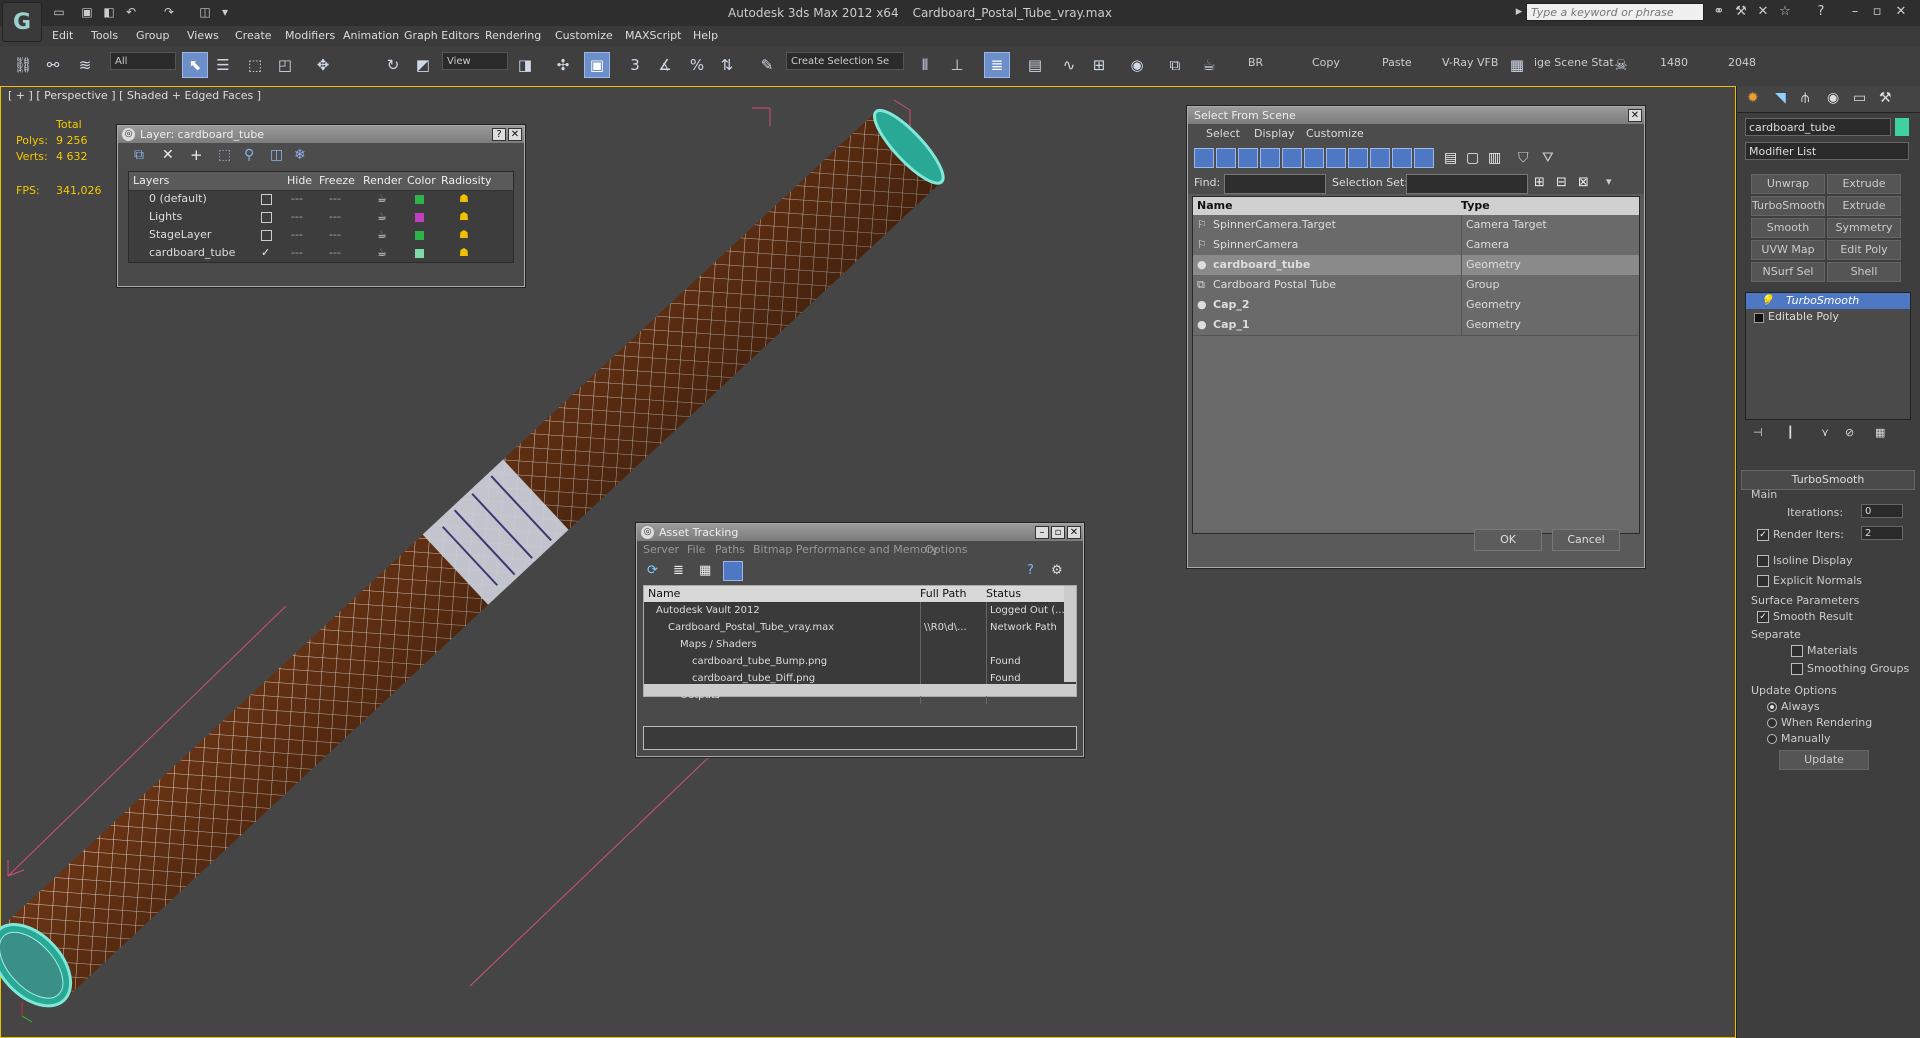  What do you see at coordinates (1069, 65) in the screenshot?
I see `curve-editor-icon: ∿` at bounding box center [1069, 65].